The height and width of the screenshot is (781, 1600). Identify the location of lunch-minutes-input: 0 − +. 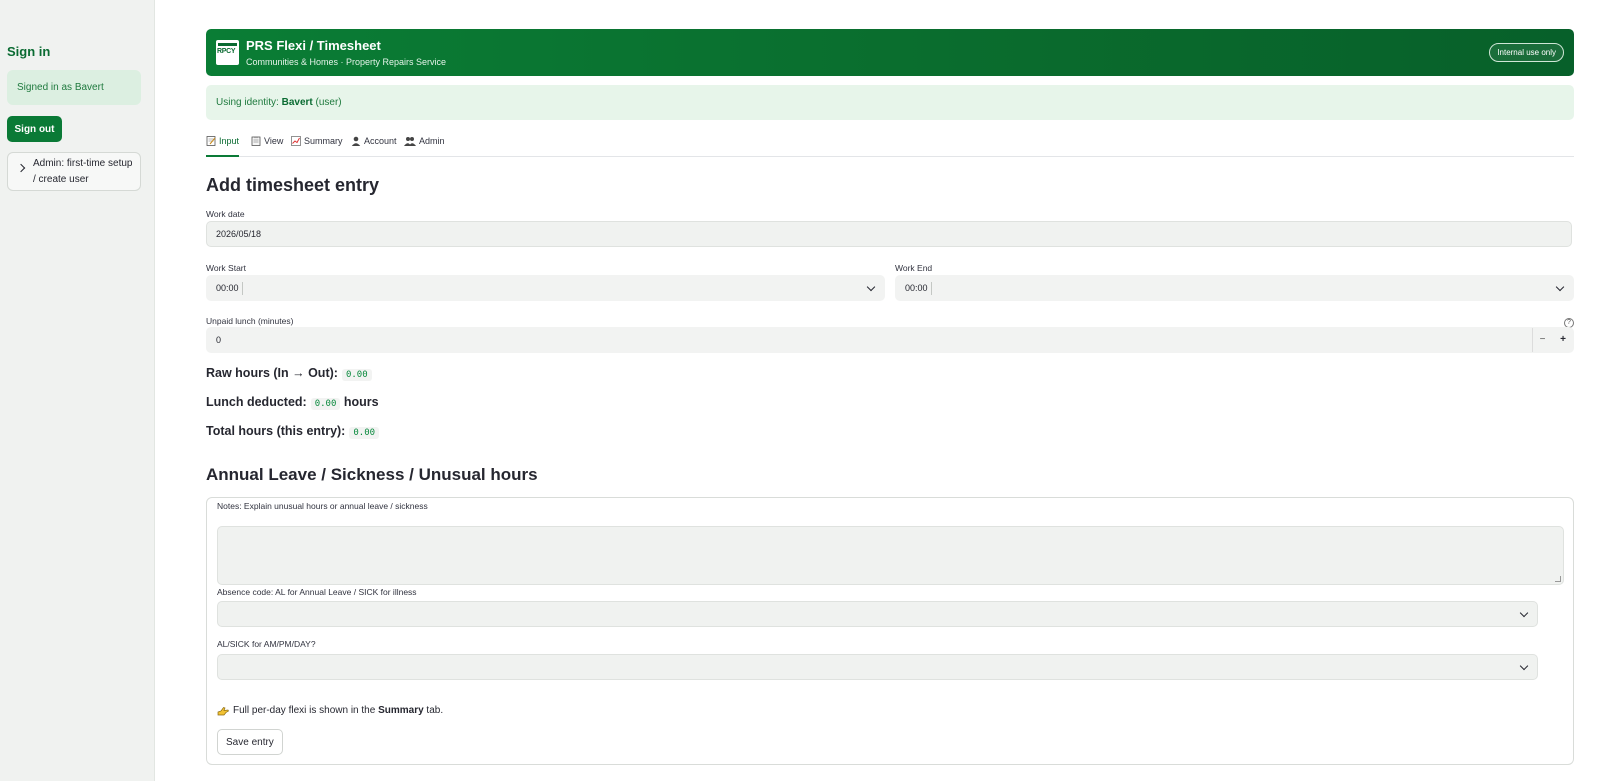
(890, 340).